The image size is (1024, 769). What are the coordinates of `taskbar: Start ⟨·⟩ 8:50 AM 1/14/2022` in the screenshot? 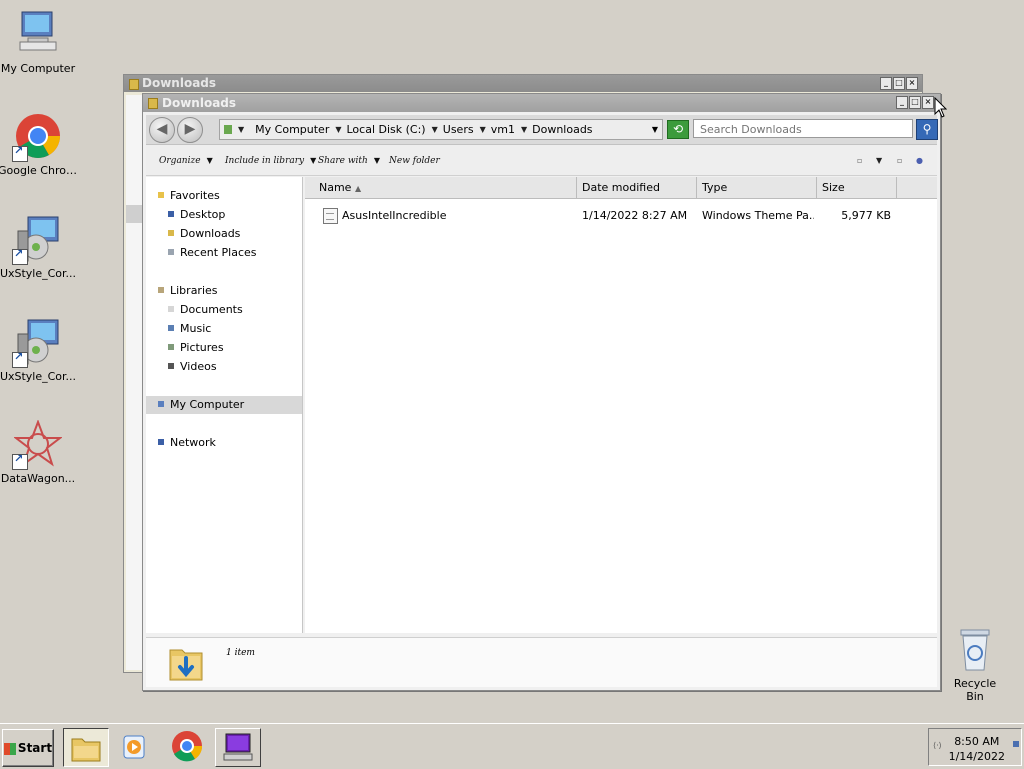 It's located at (512, 746).